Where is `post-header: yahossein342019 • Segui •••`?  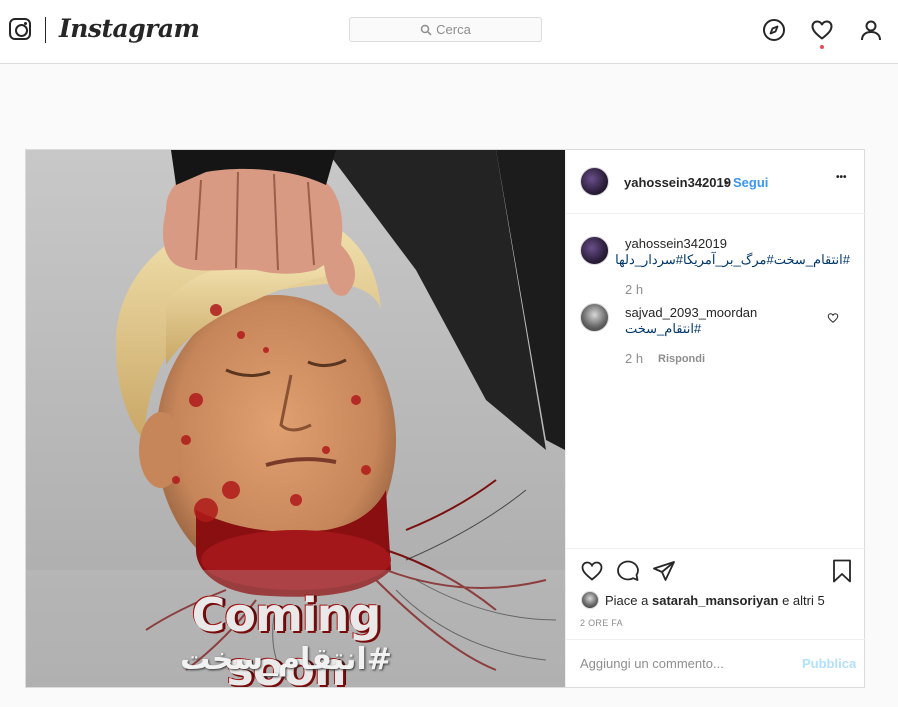 post-header: yahossein342019 • Segui ••• is located at coordinates (716, 182).